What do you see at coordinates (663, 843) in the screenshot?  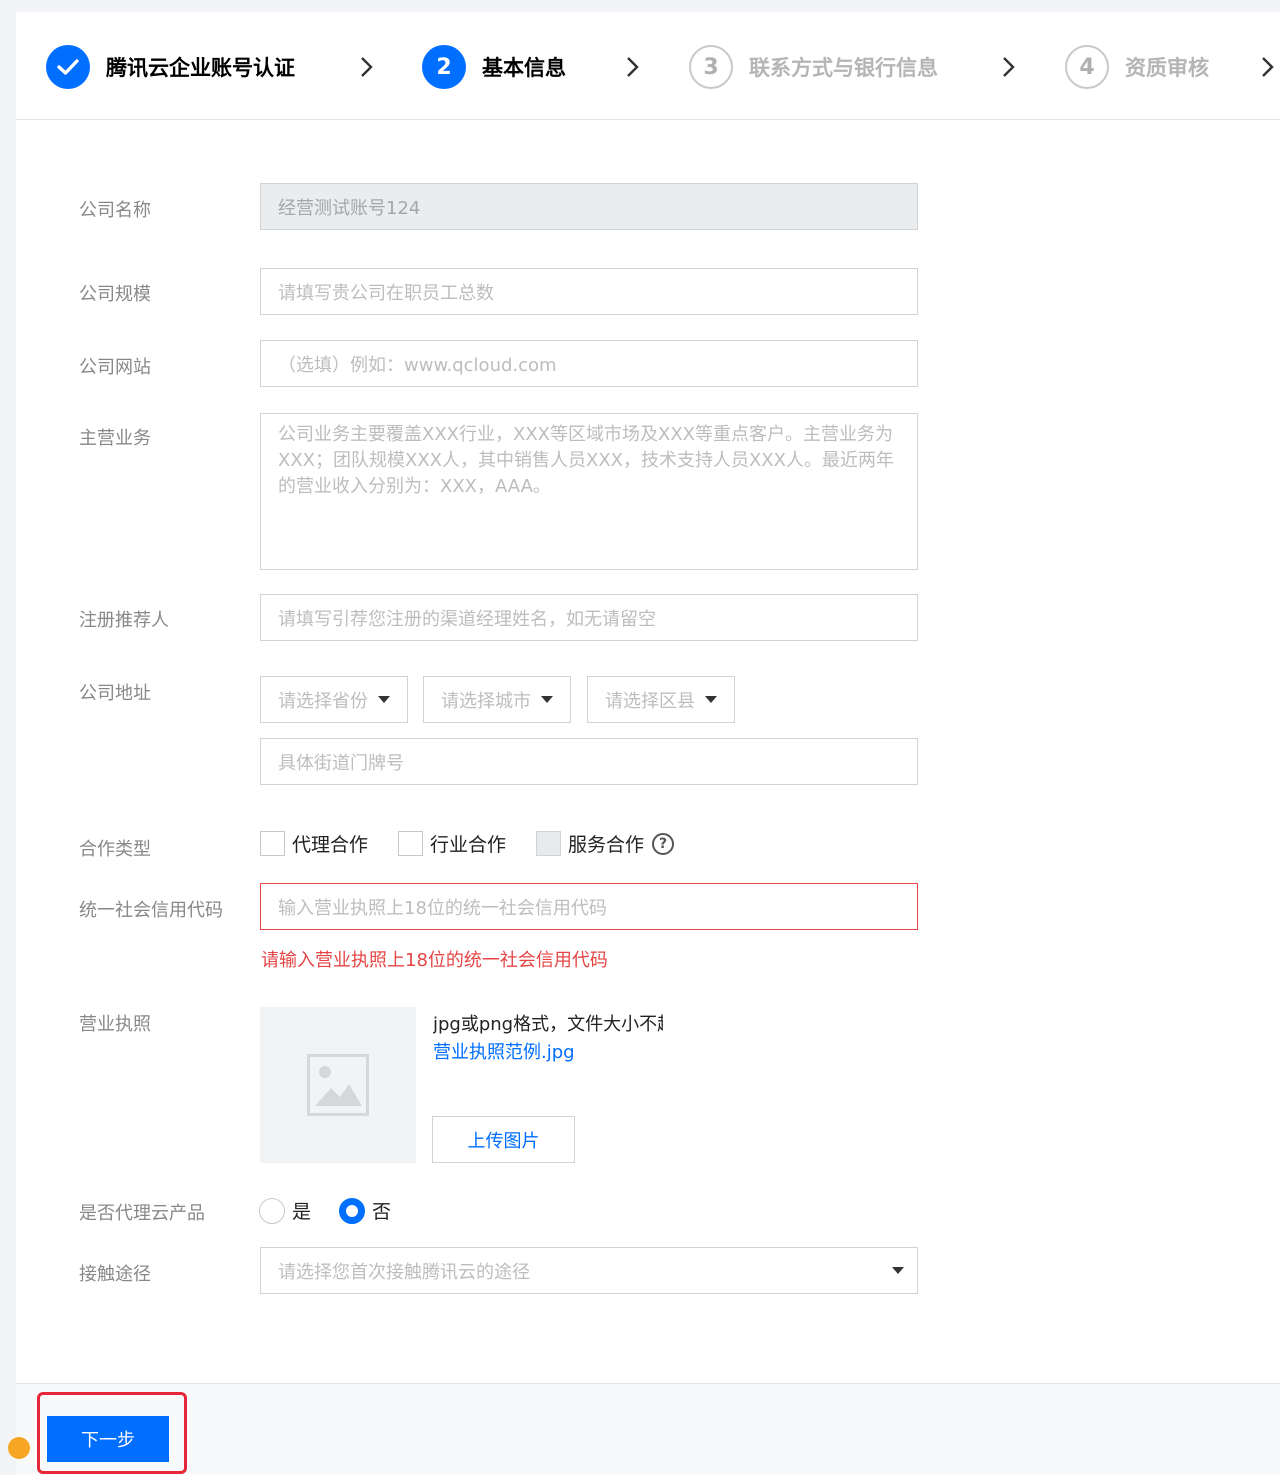 I see `help-icon: ?` at bounding box center [663, 843].